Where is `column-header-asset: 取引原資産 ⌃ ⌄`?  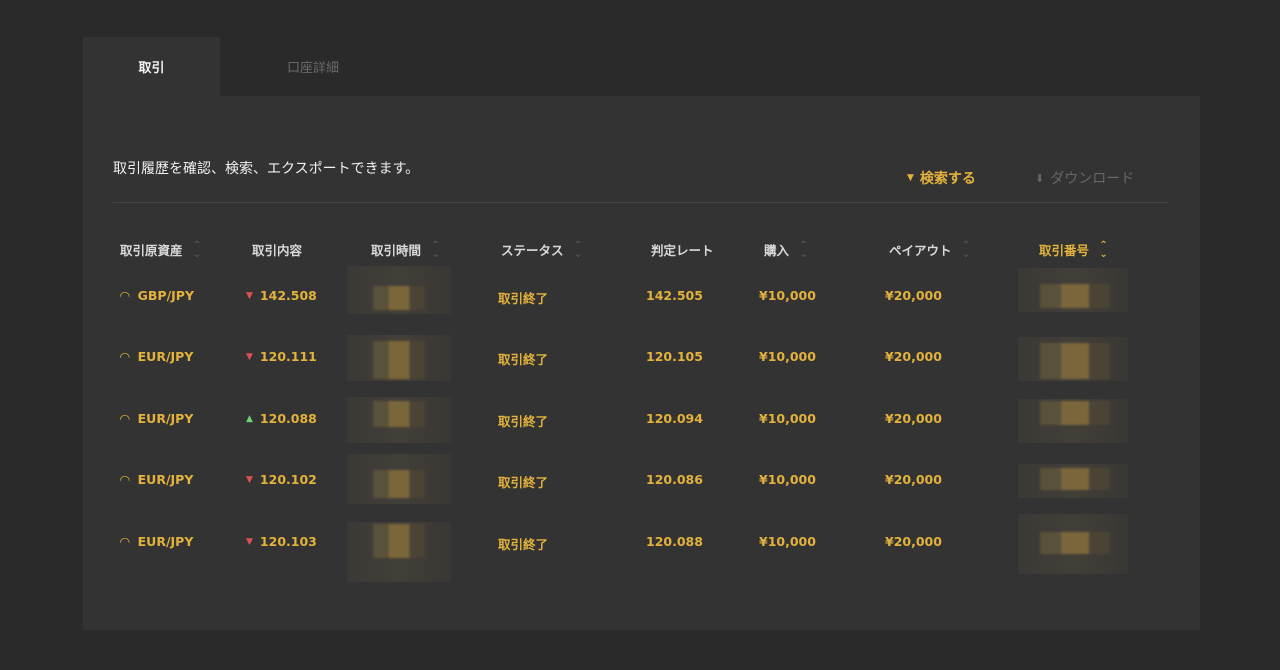 column-header-asset: 取引原資産 ⌃ ⌄ is located at coordinates (161, 249).